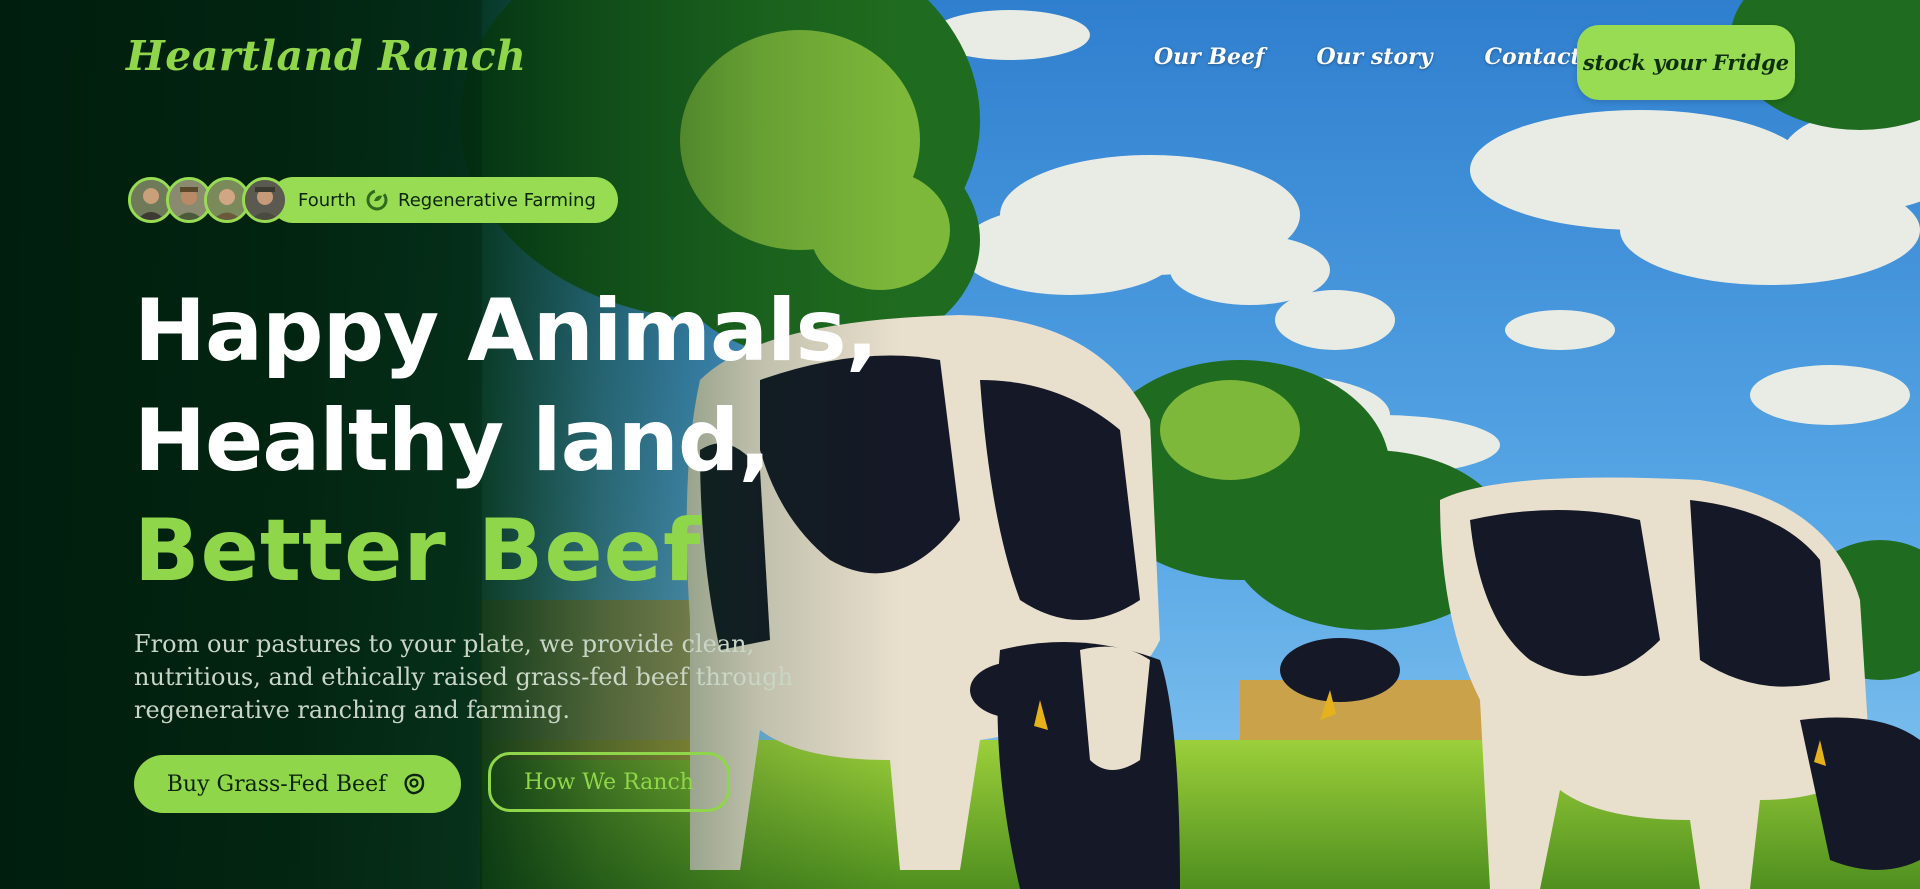 The image size is (1920, 889). What do you see at coordinates (506, 331) in the screenshot?
I see `headline-line-1: Happy Animals,` at bounding box center [506, 331].